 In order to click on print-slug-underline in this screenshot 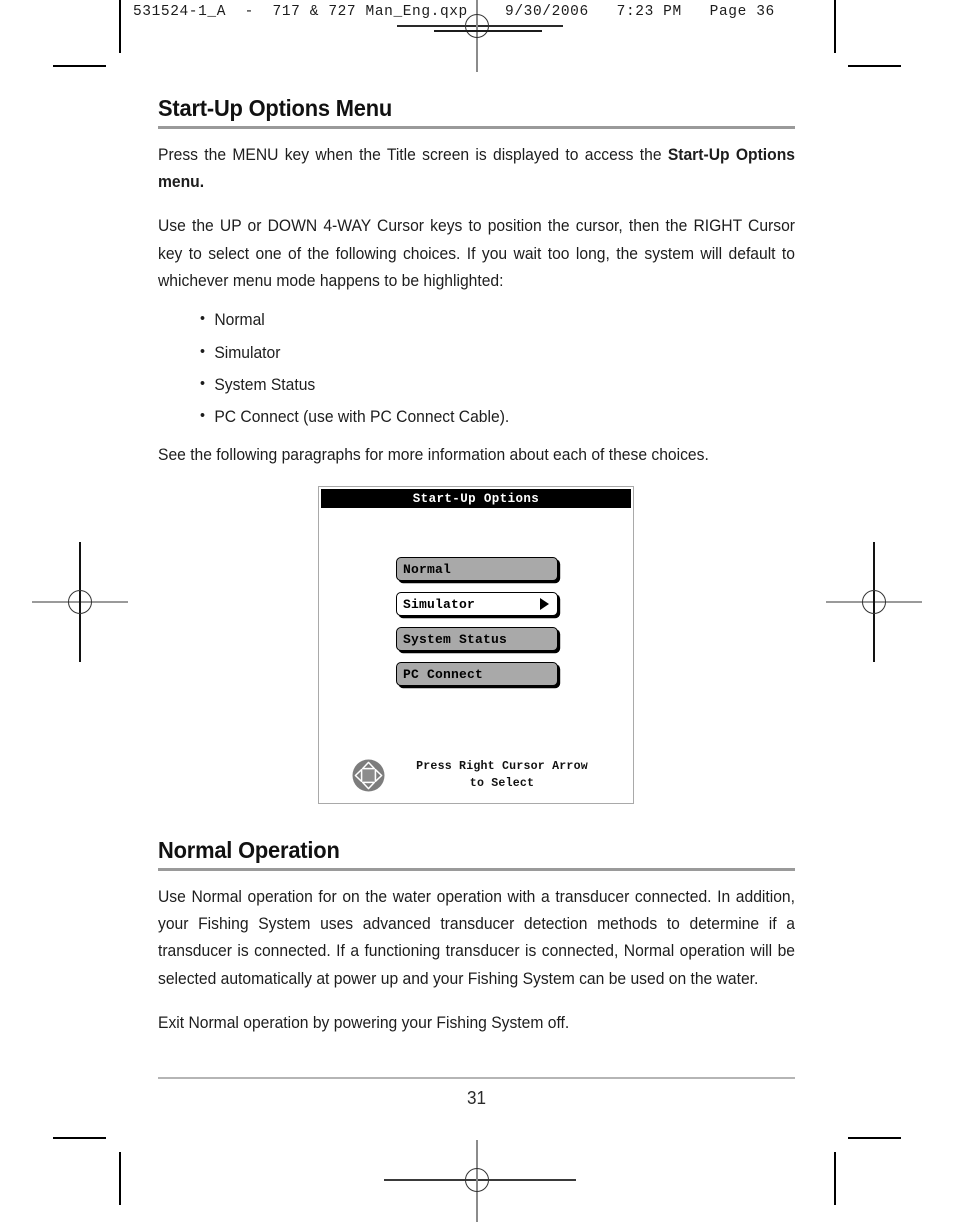, I will do `click(488, 31)`.